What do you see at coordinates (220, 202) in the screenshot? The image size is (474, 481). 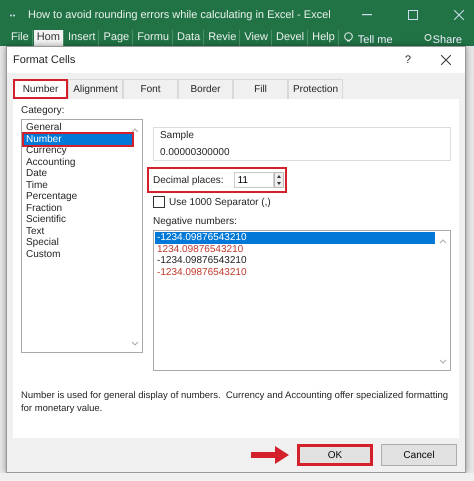 I see `separator-label: Use 1000 Separator (,)` at bounding box center [220, 202].